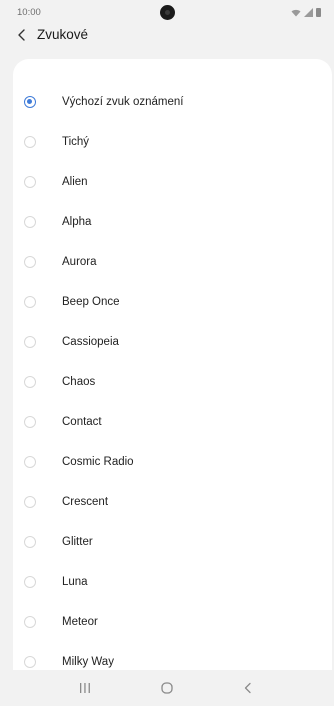 This screenshot has width=334, height=706. I want to click on sound-item-chaos: Chaos, so click(172, 382).